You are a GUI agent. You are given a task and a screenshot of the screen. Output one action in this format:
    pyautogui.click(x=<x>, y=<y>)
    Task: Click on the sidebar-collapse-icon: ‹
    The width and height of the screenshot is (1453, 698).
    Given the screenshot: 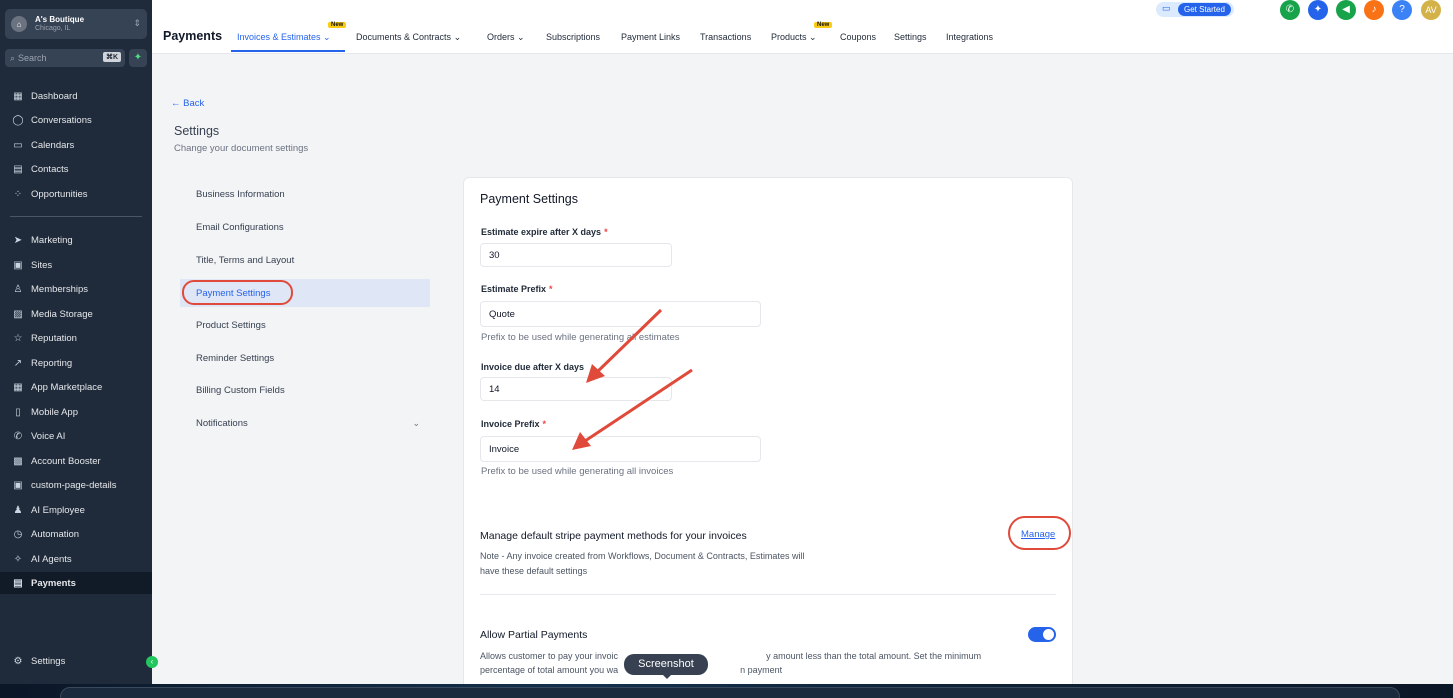 What is the action you would take?
    pyautogui.click(x=152, y=662)
    